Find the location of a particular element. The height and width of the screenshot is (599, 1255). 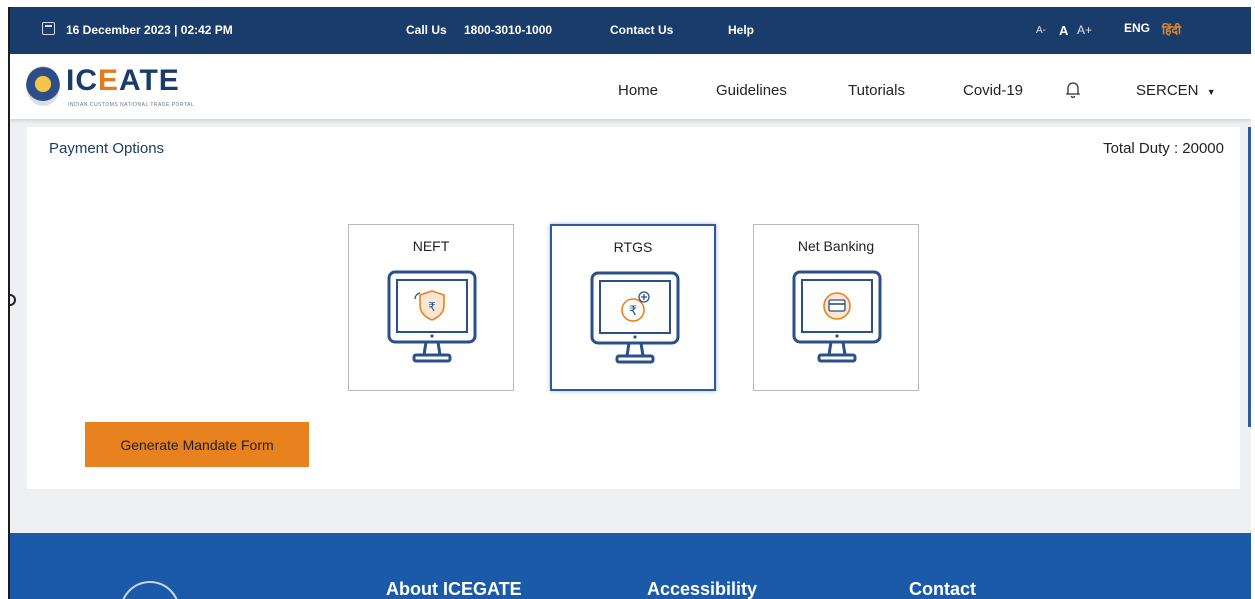

nav-tutorials: Tutorials is located at coordinates (876, 90).